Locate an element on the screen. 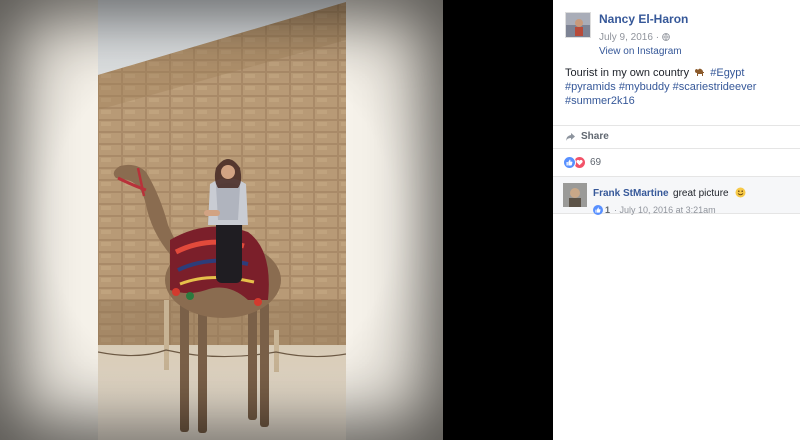 The height and width of the screenshot is (440, 800). smile-emoji-icon is located at coordinates (740, 192).